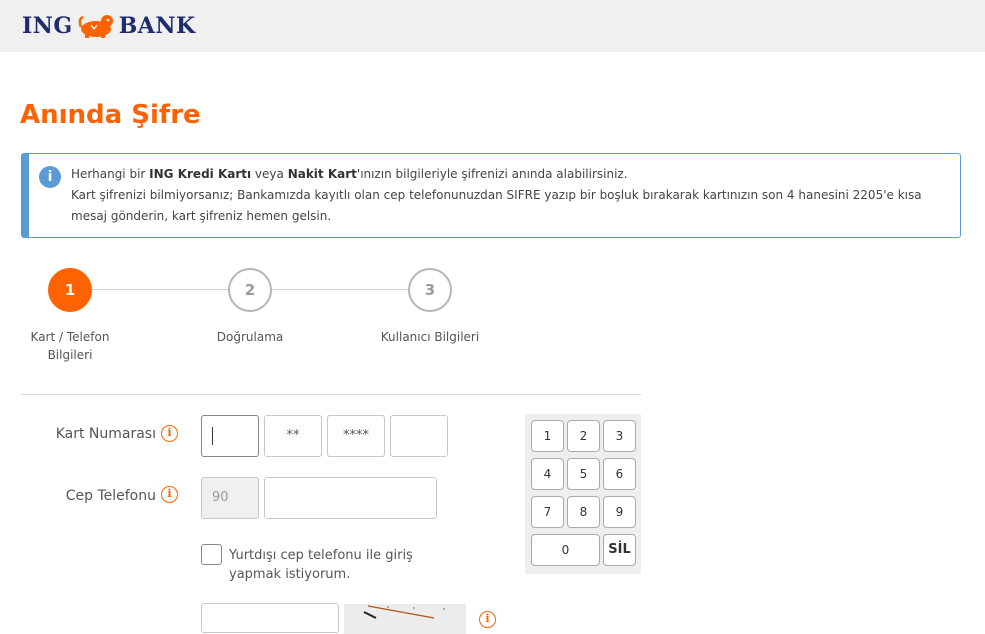  What do you see at coordinates (230, 498) in the screenshot?
I see `phone-country-code: 90` at bounding box center [230, 498].